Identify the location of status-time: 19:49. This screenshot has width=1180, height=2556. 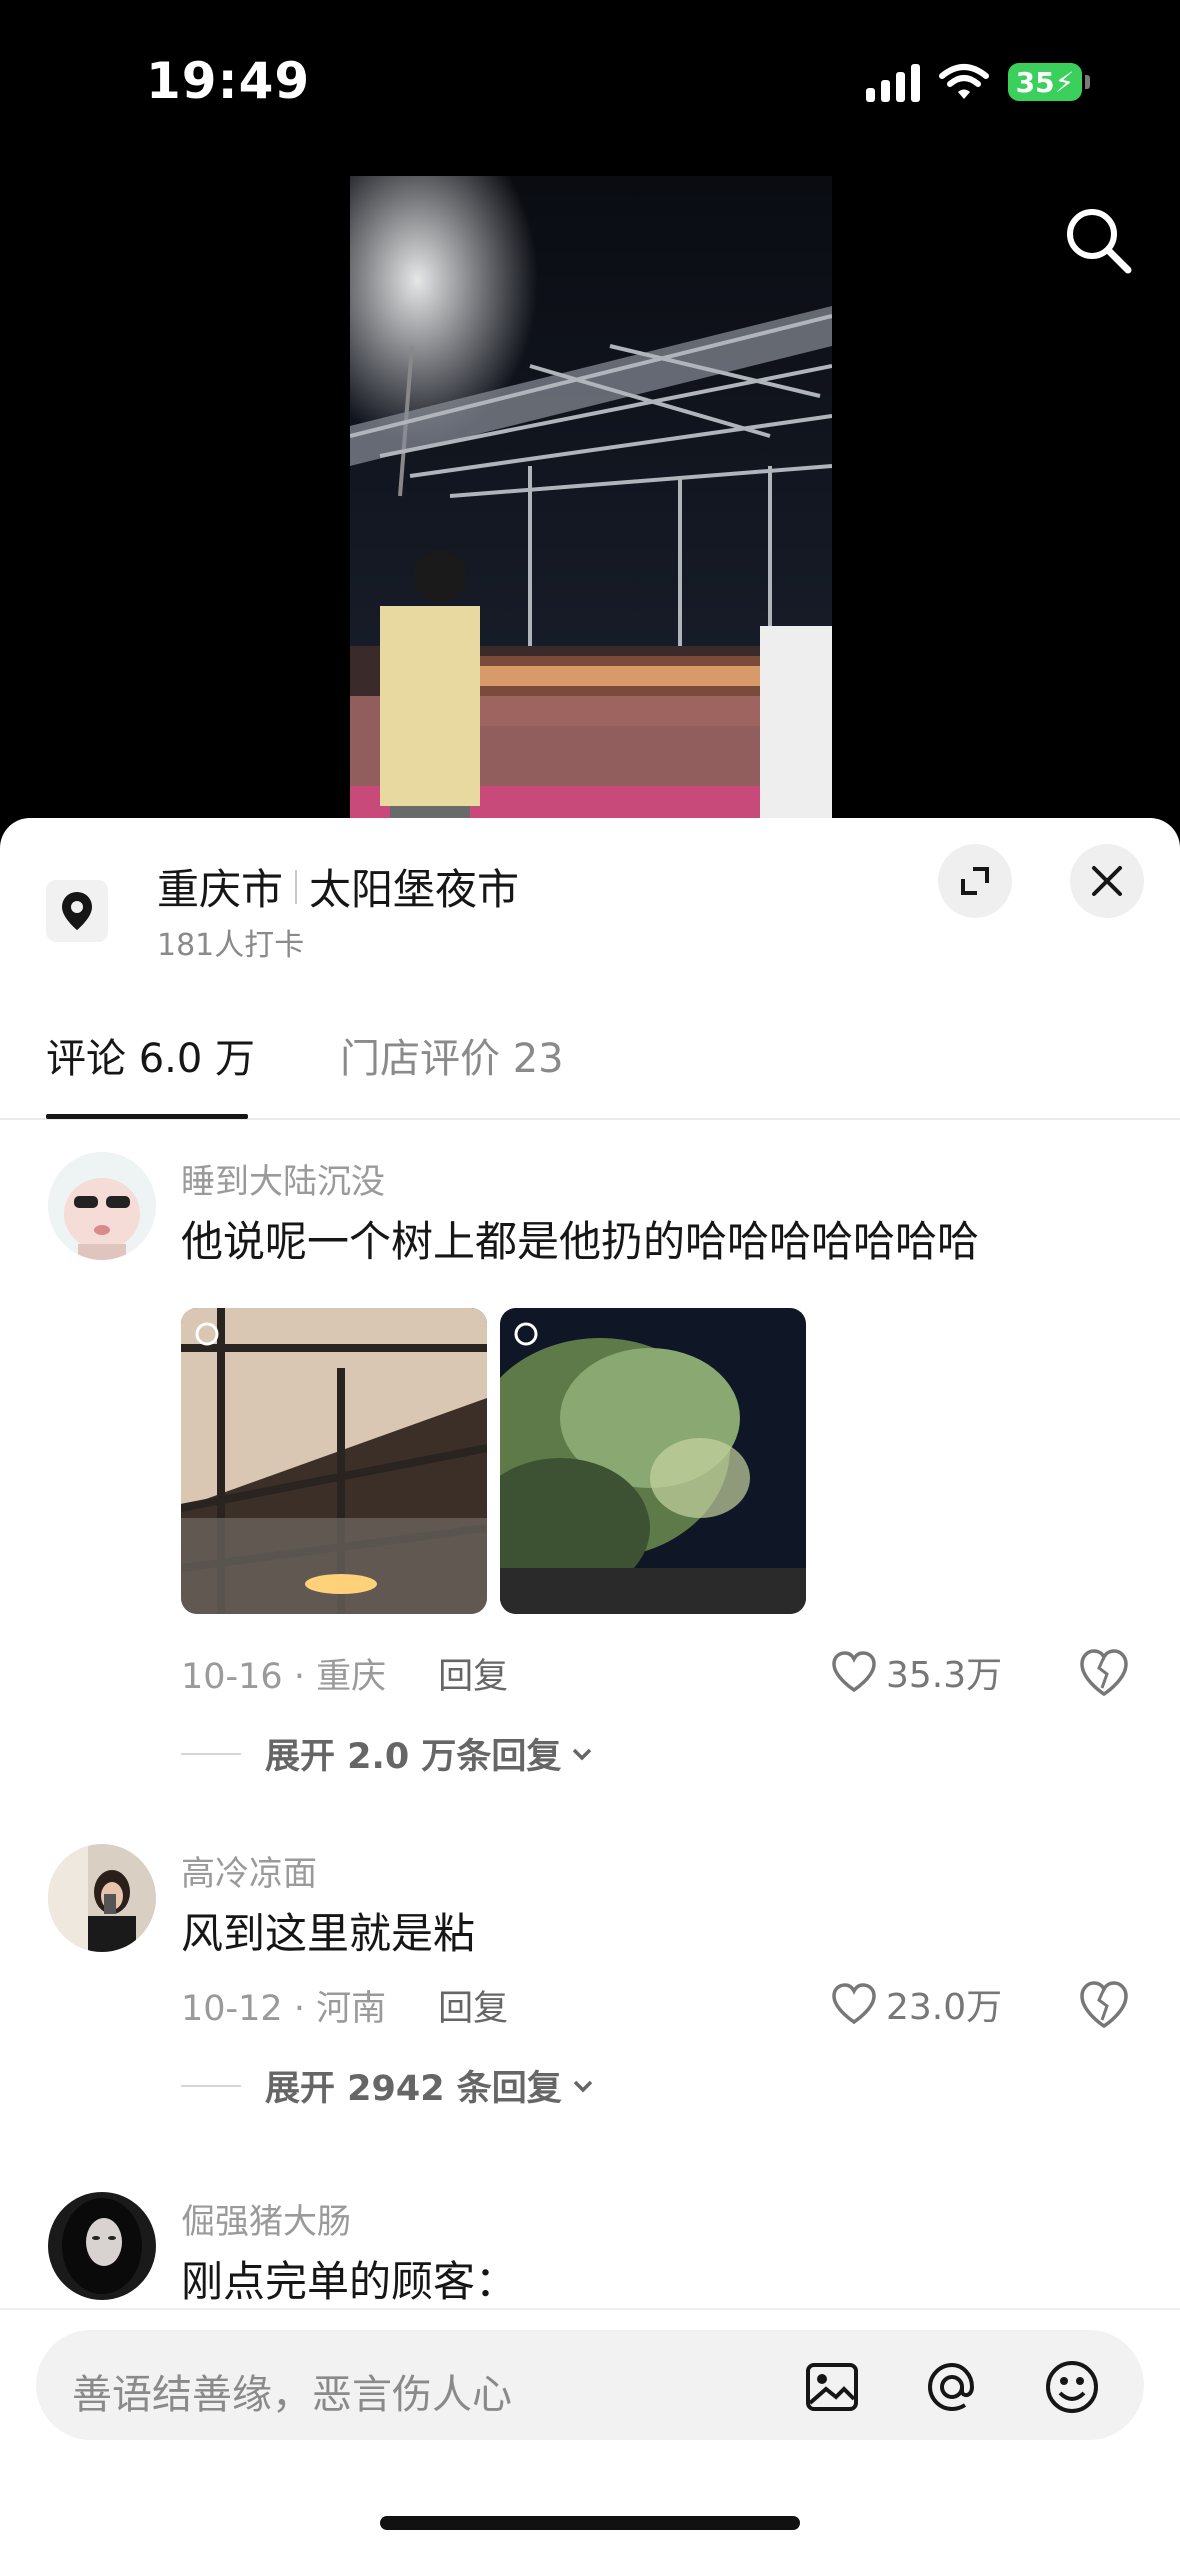
(228, 81).